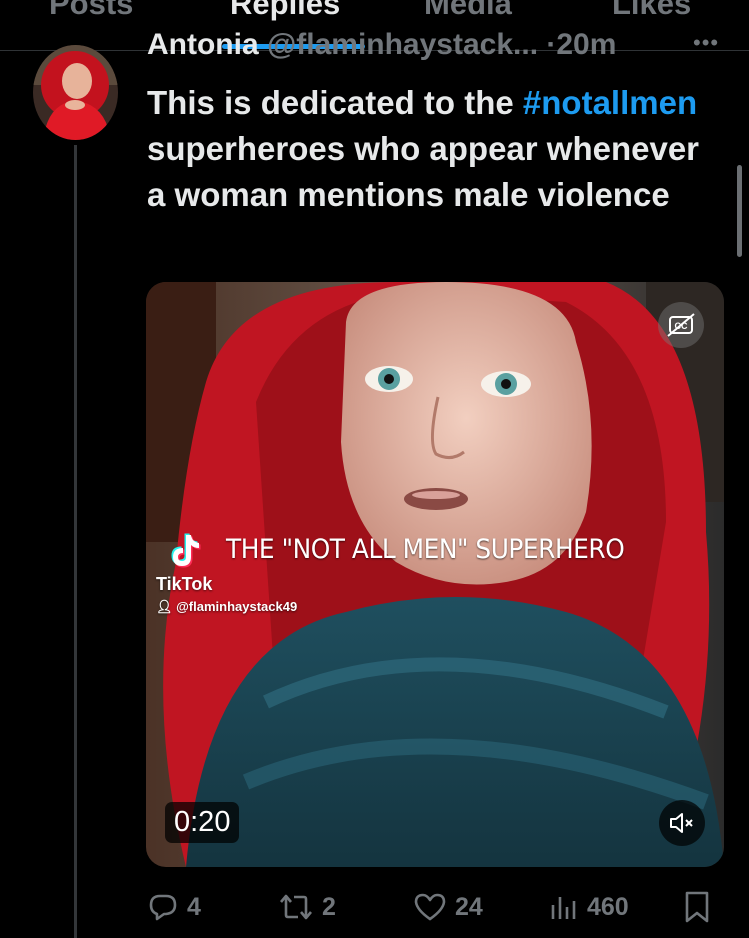  What do you see at coordinates (163, 907) in the screenshot?
I see `reply-icon` at bounding box center [163, 907].